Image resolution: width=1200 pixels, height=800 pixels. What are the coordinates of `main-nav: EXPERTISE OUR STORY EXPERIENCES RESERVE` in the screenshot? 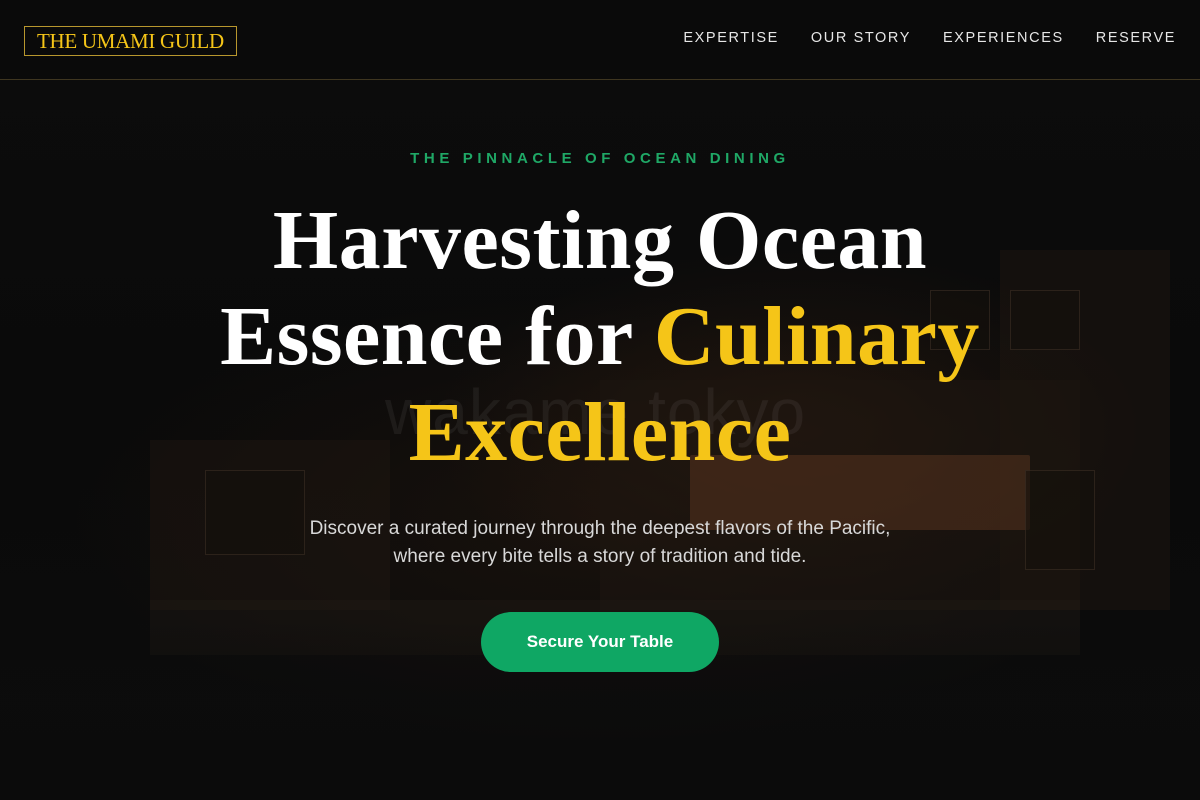 It's located at (929, 38).